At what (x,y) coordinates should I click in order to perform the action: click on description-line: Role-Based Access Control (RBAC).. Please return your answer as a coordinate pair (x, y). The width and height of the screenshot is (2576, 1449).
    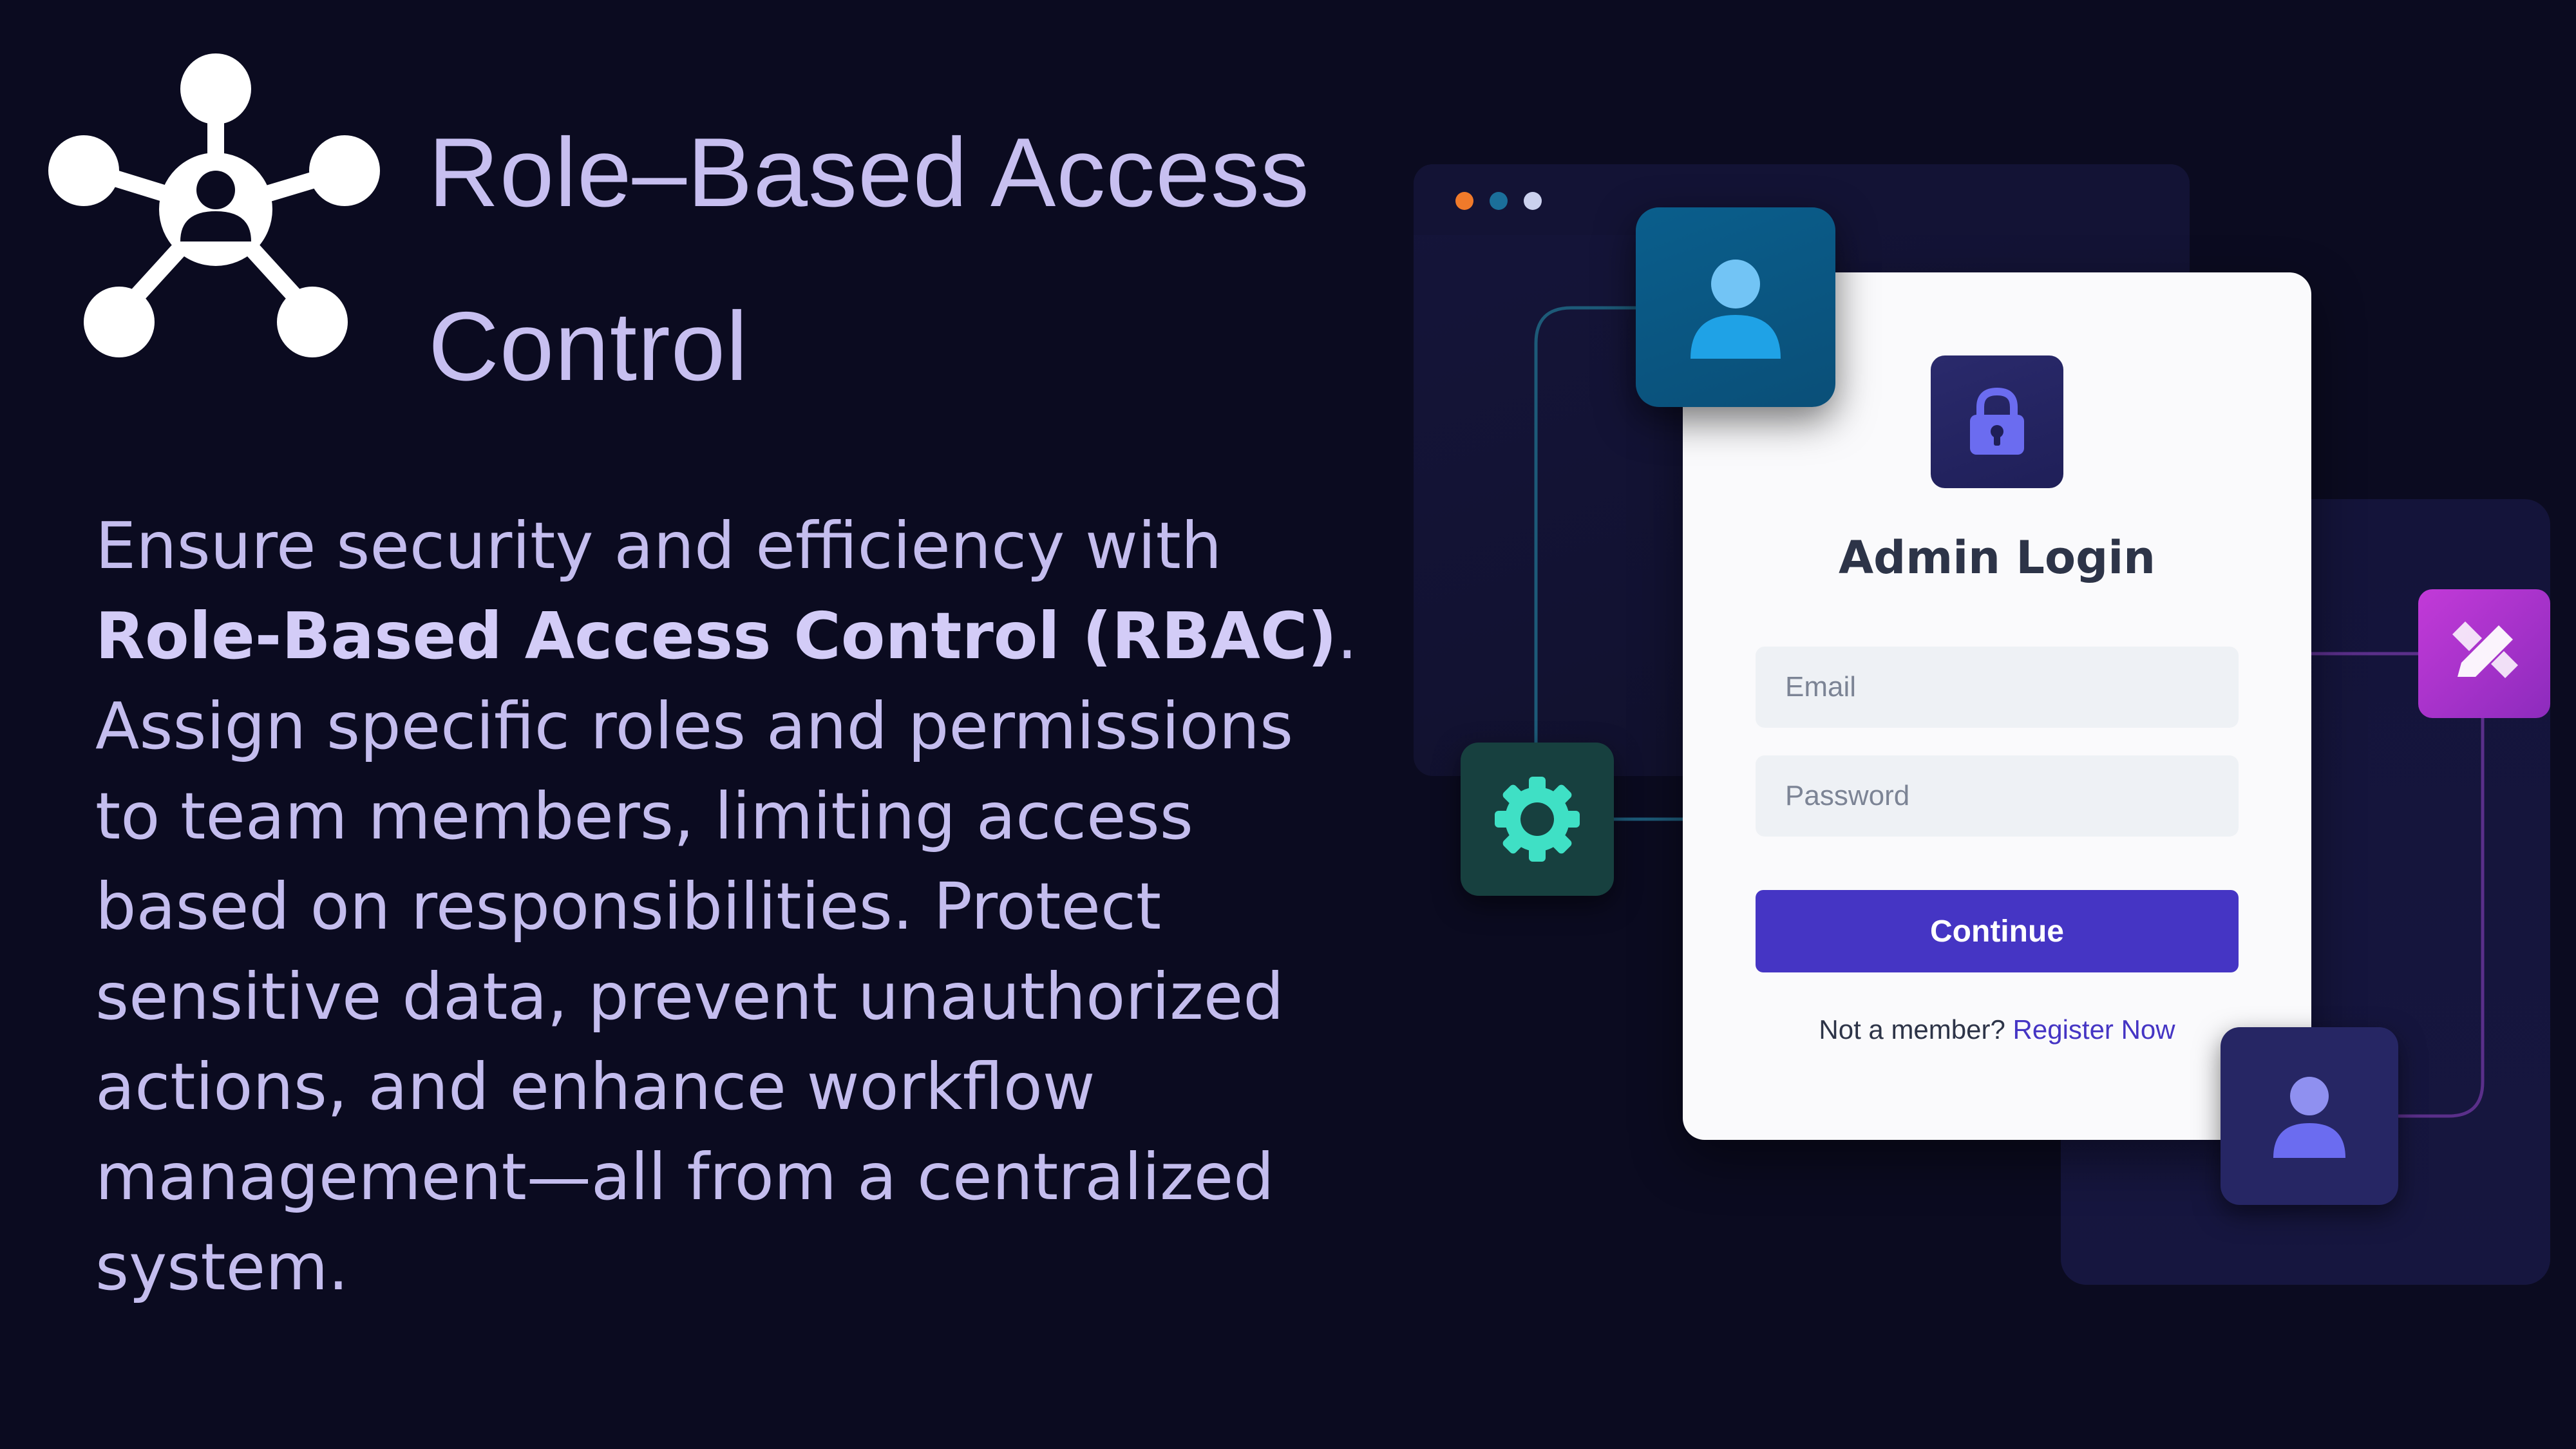
    Looking at the image, I should click on (726, 636).